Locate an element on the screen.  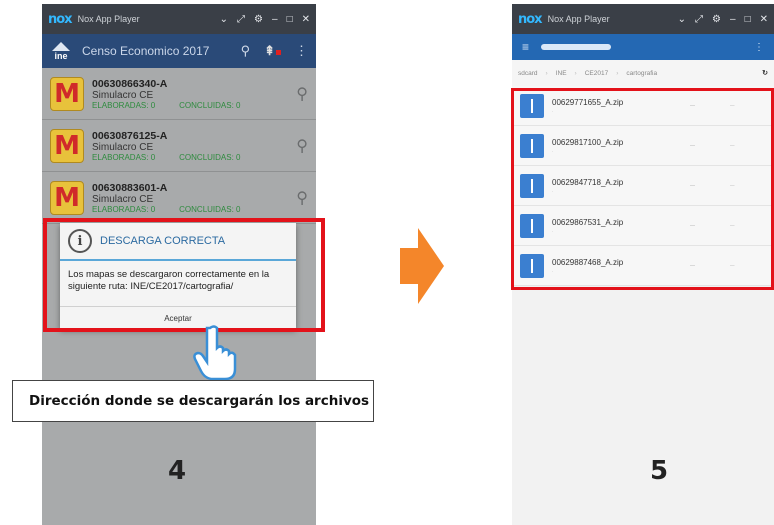
app-title: Censo Economico 2017 is located at coordinates (146, 51).